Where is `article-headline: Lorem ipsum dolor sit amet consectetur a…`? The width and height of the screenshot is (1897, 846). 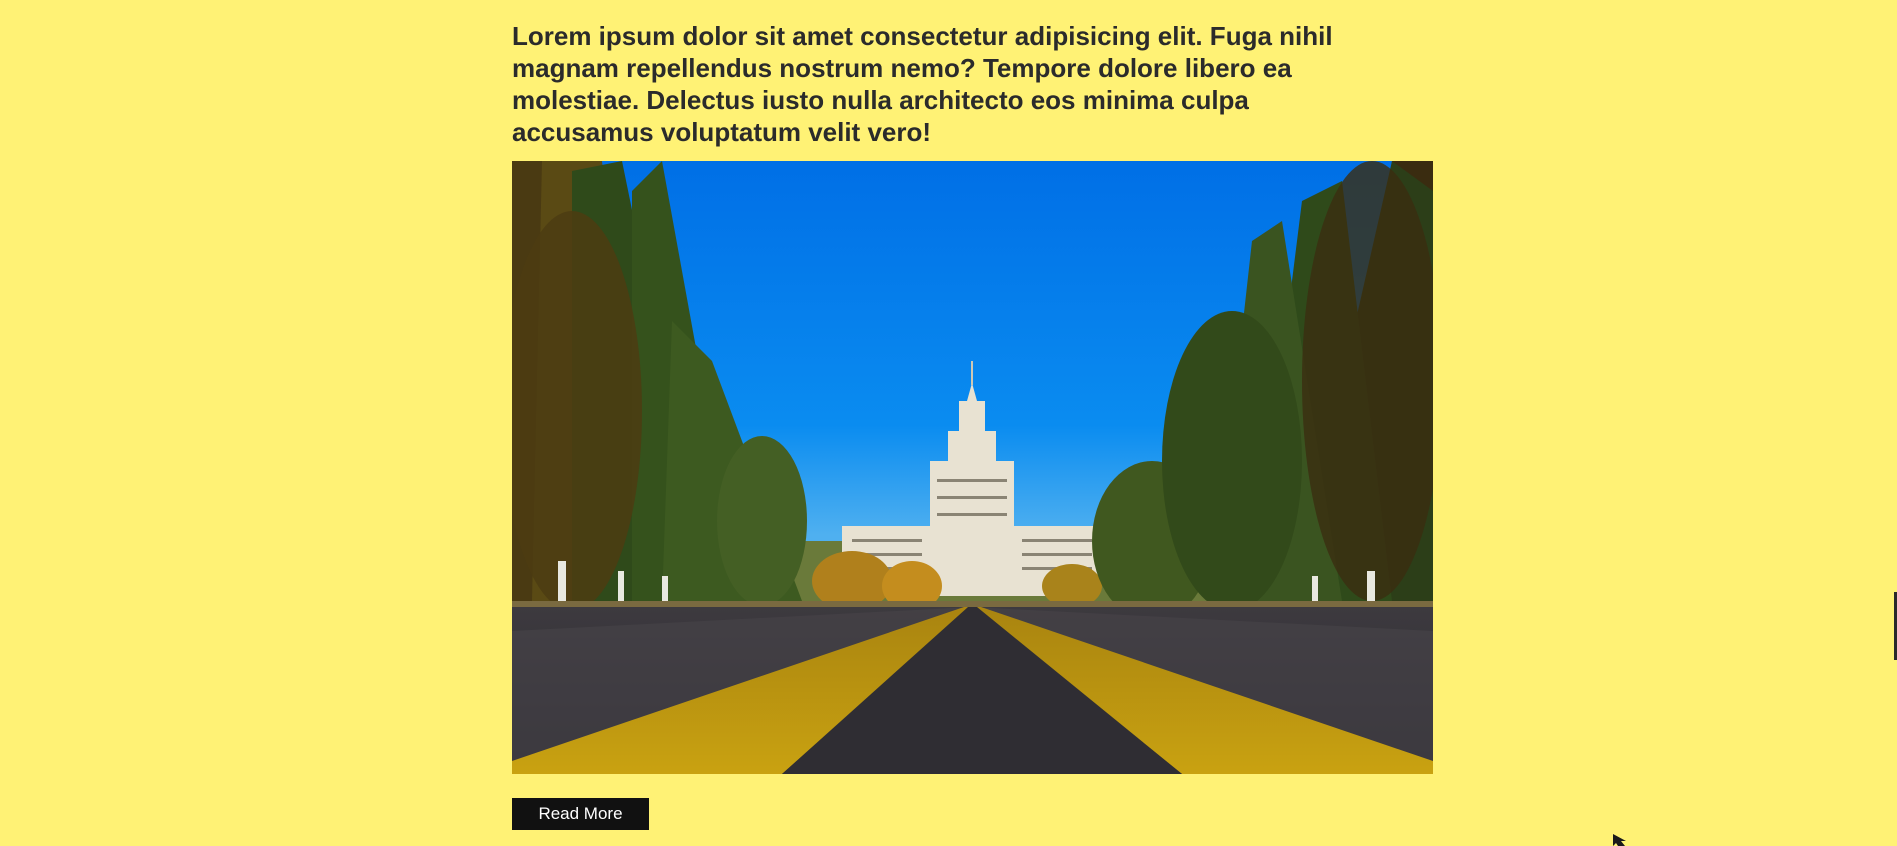
article-headline: Lorem ipsum dolor sit amet consectetur a… is located at coordinates (922, 84).